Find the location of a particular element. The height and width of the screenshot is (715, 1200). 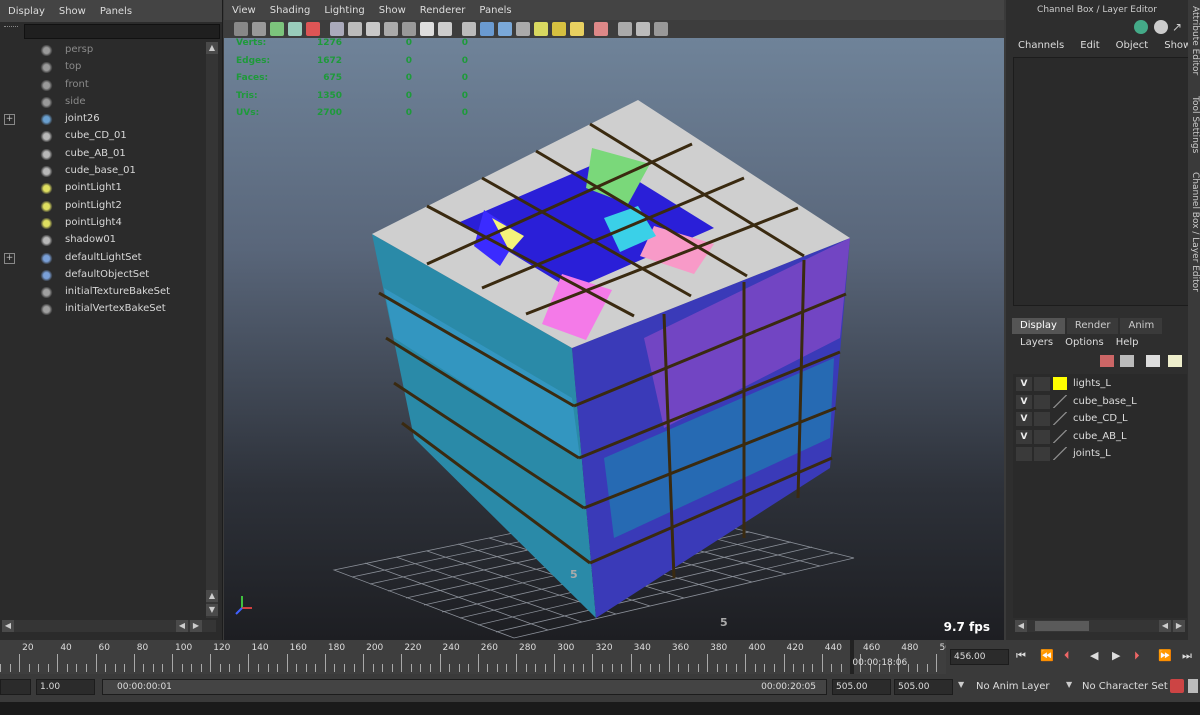

isolate-select-icon is located at coordinates (601, 29).